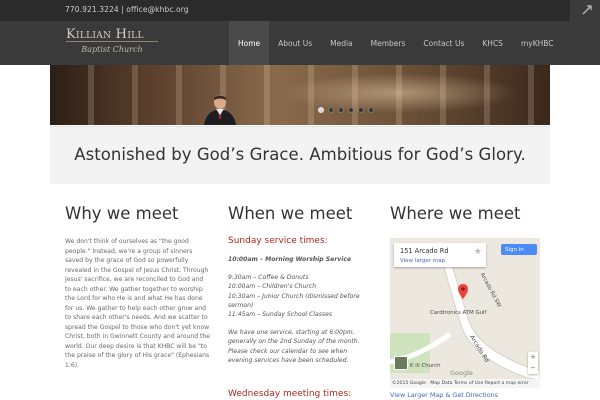 Image resolution: width=600 pixels, height=400 pixels. What do you see at coordinates (249, 43) in the screenshot?
I see `nav-home: Home` at bounding box center [249, 43].